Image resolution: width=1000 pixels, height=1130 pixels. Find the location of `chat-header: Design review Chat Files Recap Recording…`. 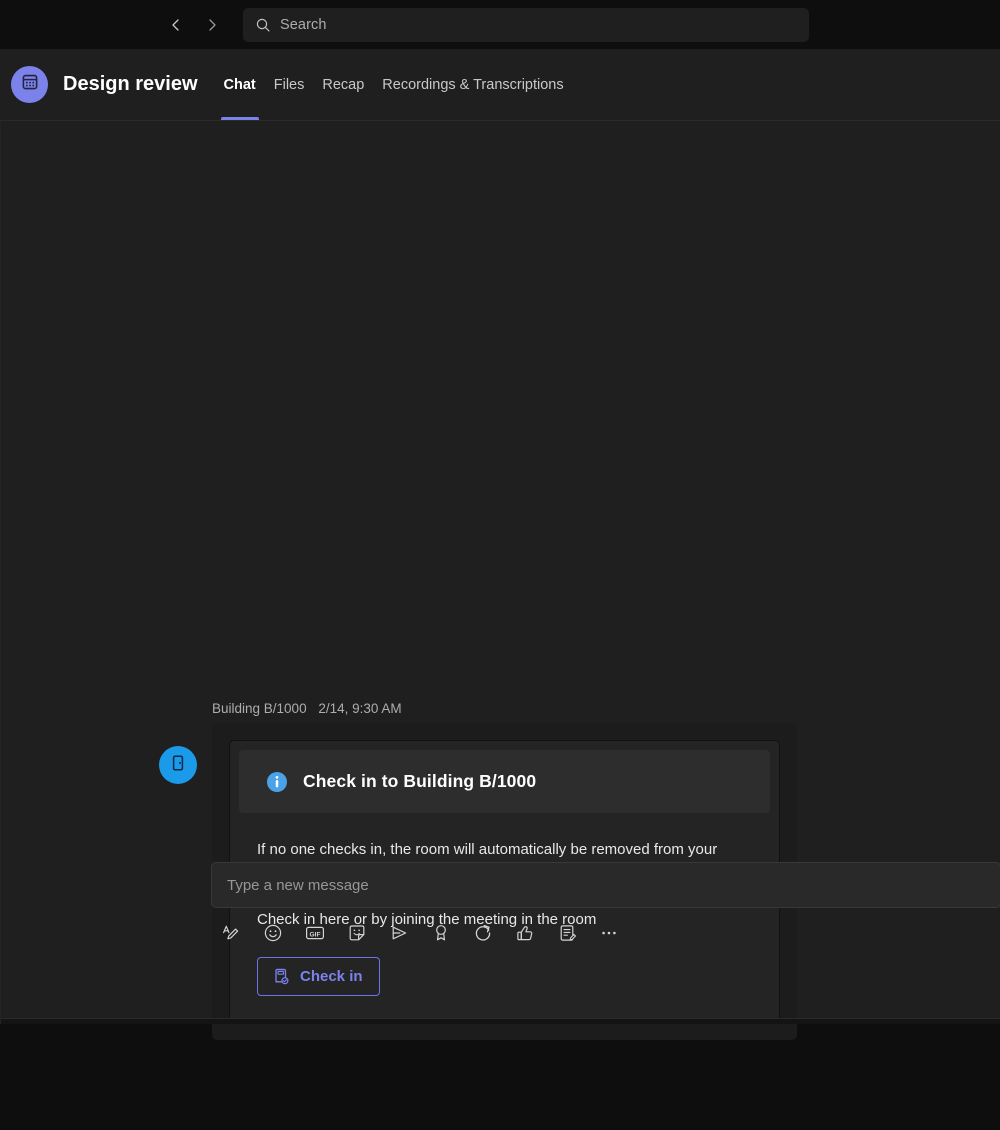

chat-header: Design review Chat Files Recap Recording… is located at coordinates (500, 85).